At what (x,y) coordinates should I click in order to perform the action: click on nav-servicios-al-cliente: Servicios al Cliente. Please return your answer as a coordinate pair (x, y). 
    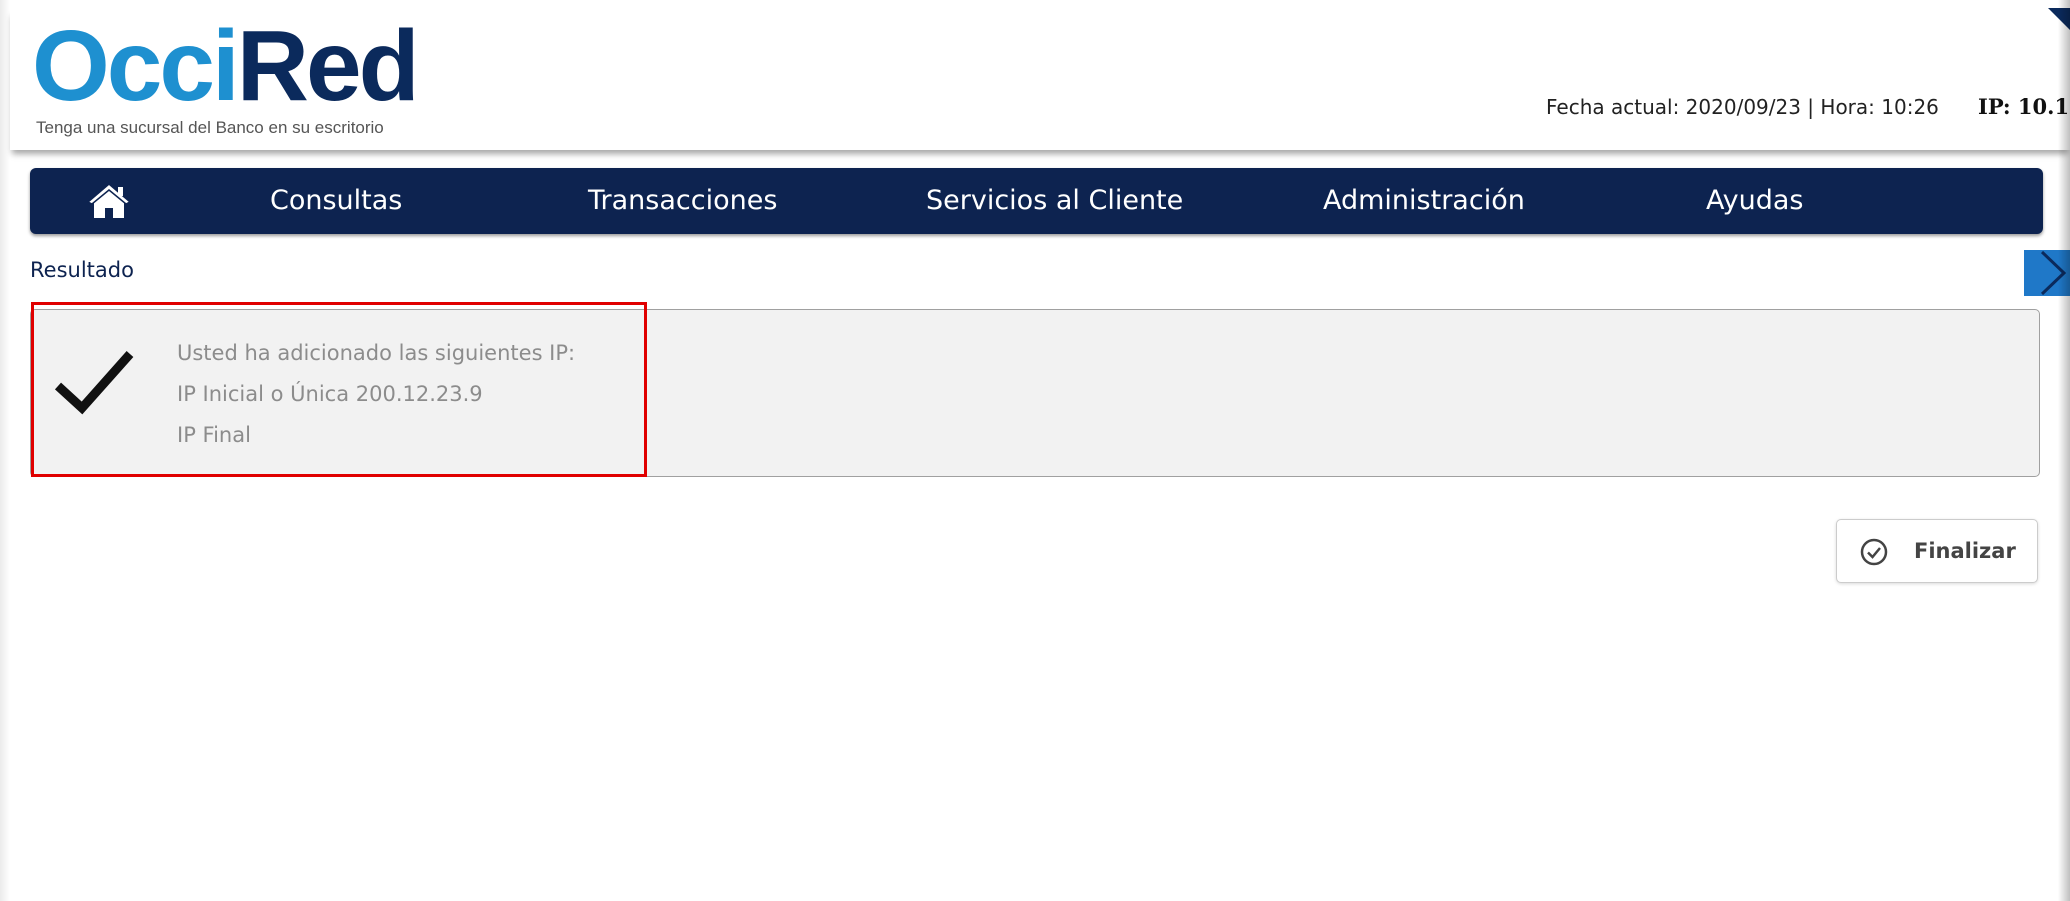
    Looking at the image, I should click on (1054, 201).